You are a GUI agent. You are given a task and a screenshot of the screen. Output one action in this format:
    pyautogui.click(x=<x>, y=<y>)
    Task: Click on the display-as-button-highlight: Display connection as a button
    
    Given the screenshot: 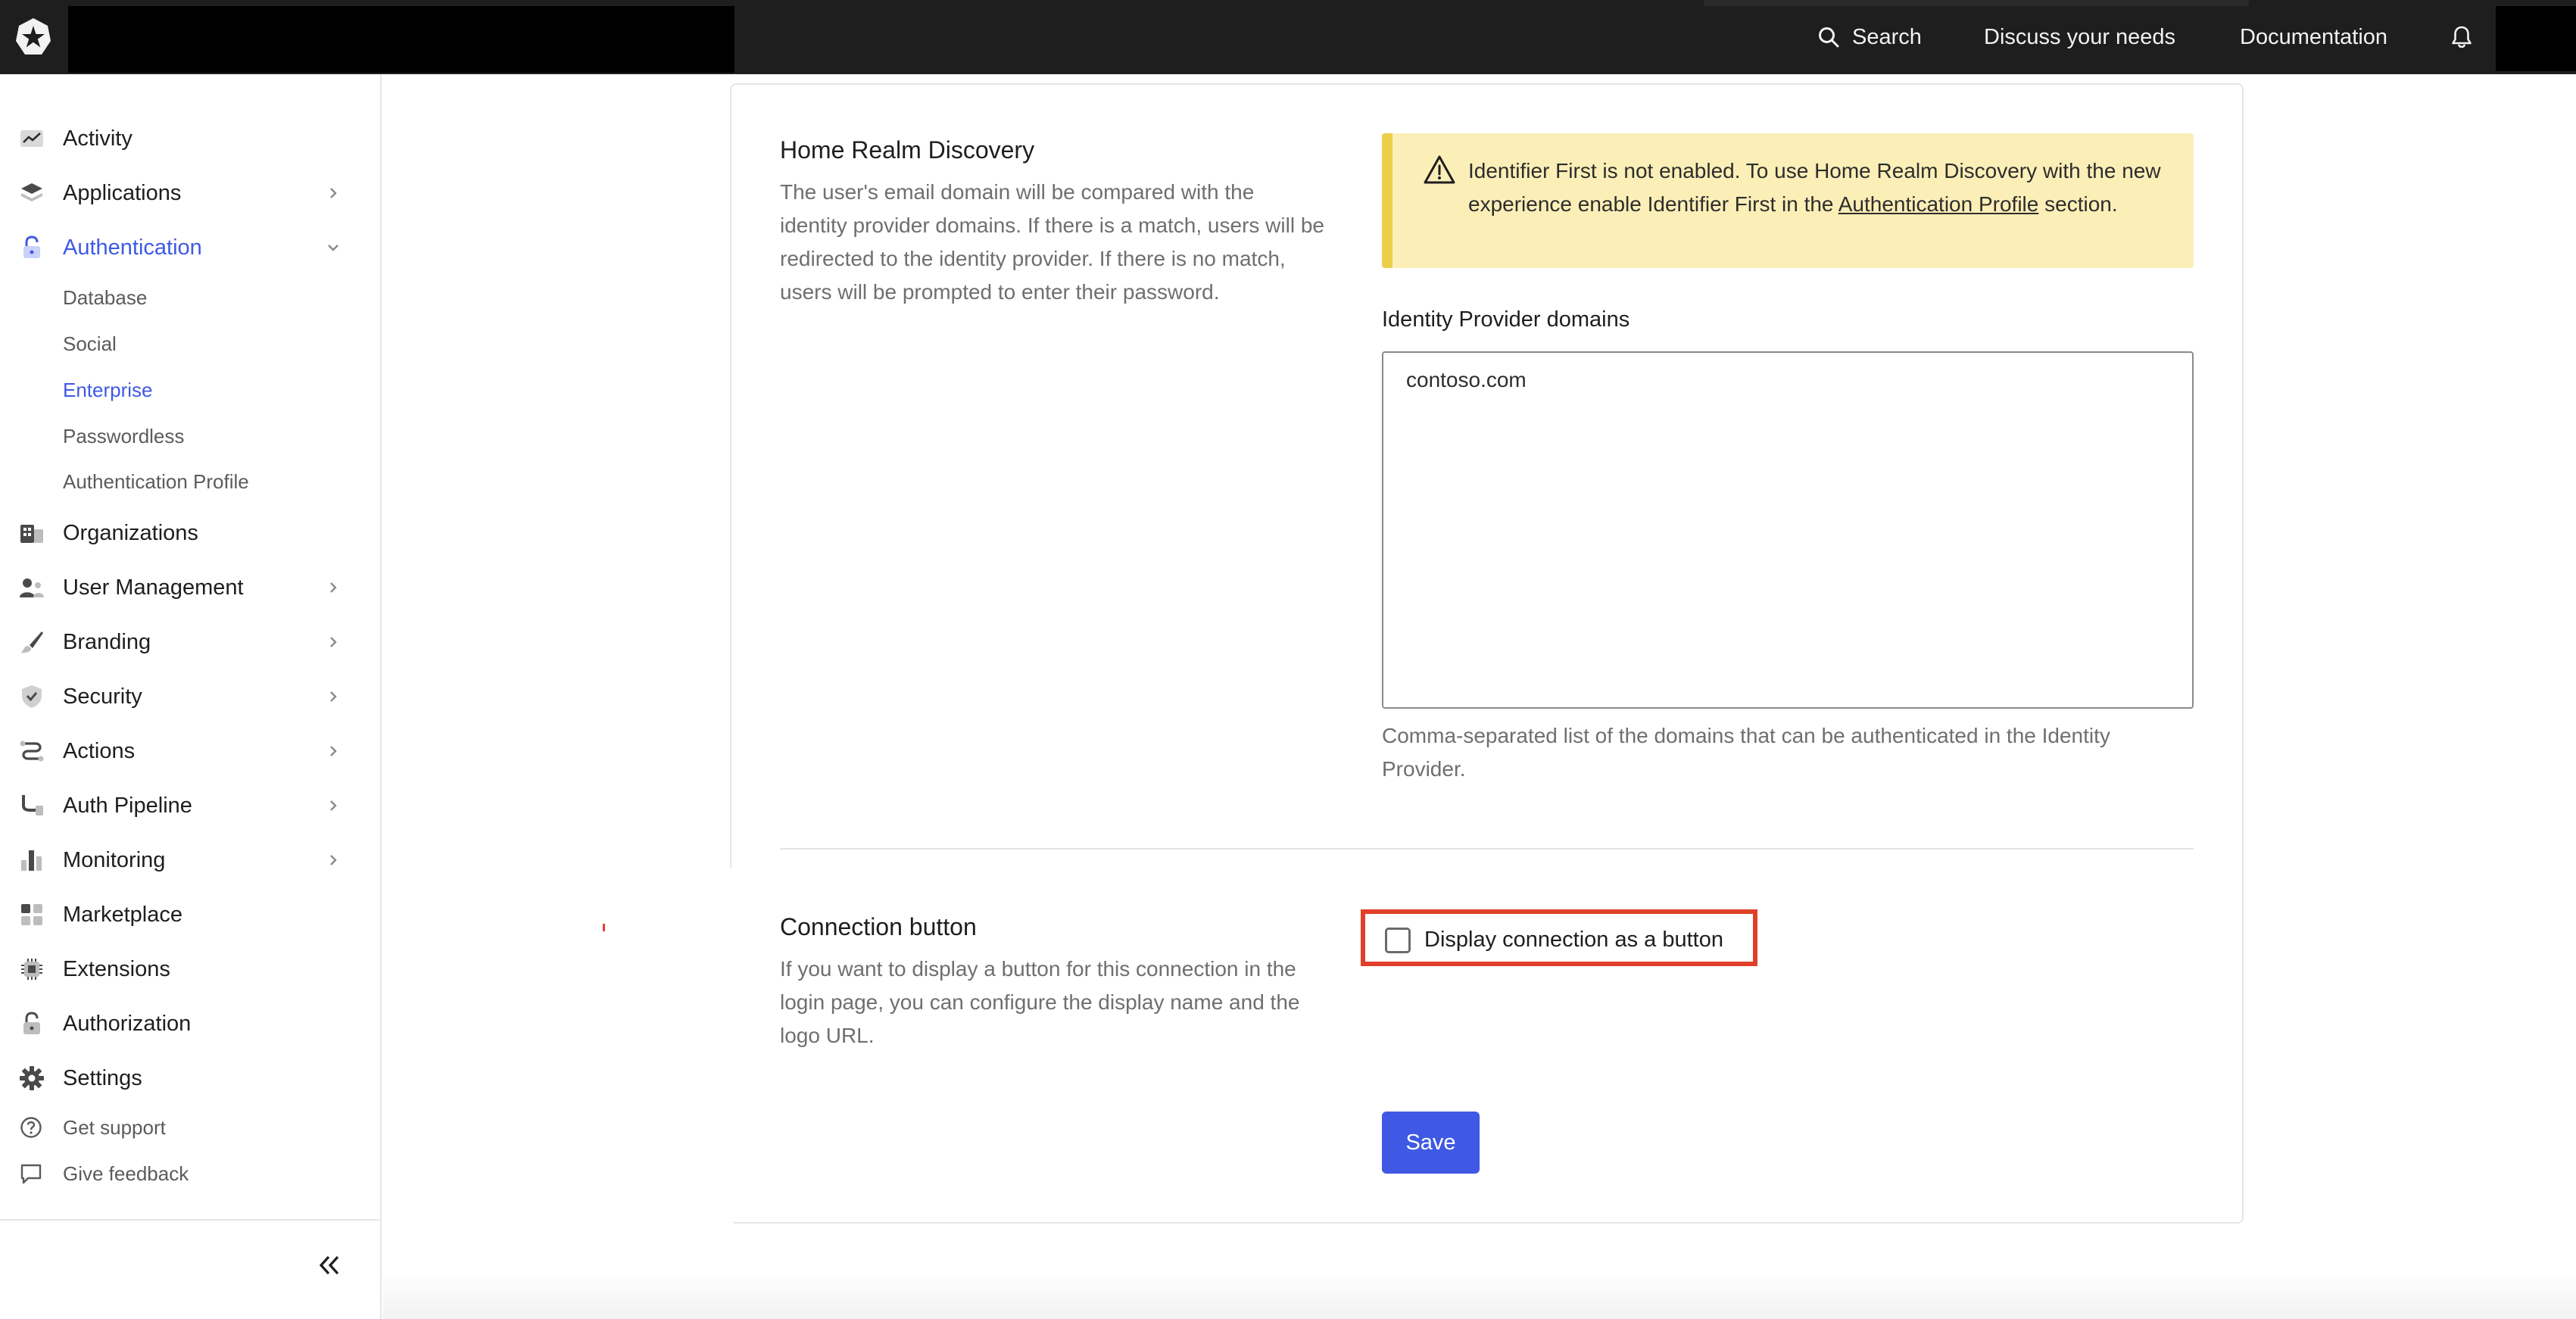 What is the action you would take?
    pyautogui.click(x=1559, y=937)
    